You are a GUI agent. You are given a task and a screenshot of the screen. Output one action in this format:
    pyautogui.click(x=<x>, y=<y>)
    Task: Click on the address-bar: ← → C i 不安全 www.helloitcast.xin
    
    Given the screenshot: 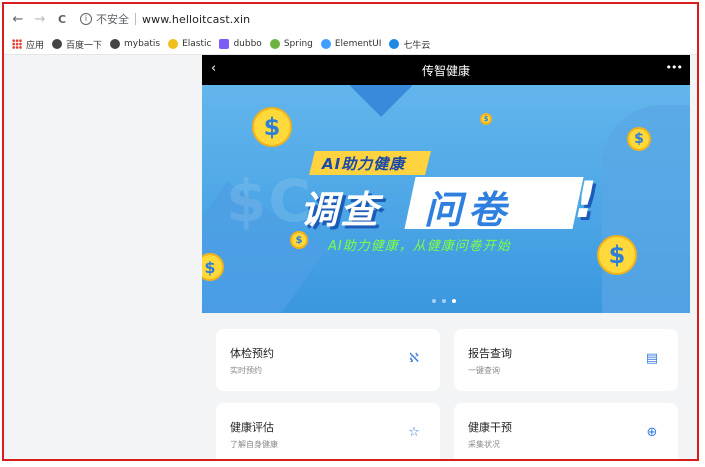 What is the action you would take?
    pyautogui.click(x=350, y=19)
    